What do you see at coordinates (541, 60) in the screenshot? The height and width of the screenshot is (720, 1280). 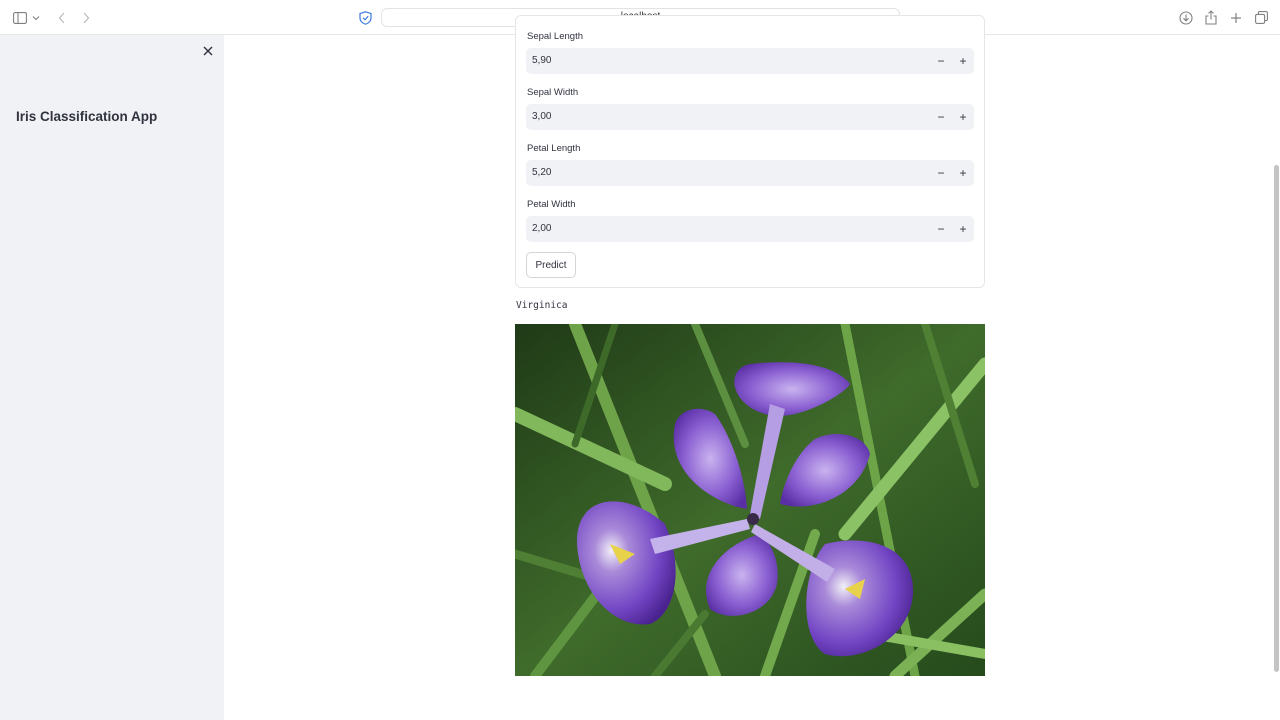 I see `sepal-length-value: 5,90` at bounding box center [541, 60].